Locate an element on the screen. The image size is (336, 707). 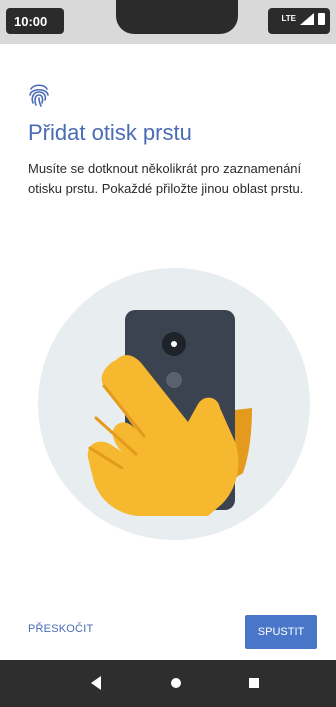
fingerprint-icon is located at coordinates (39, 95).